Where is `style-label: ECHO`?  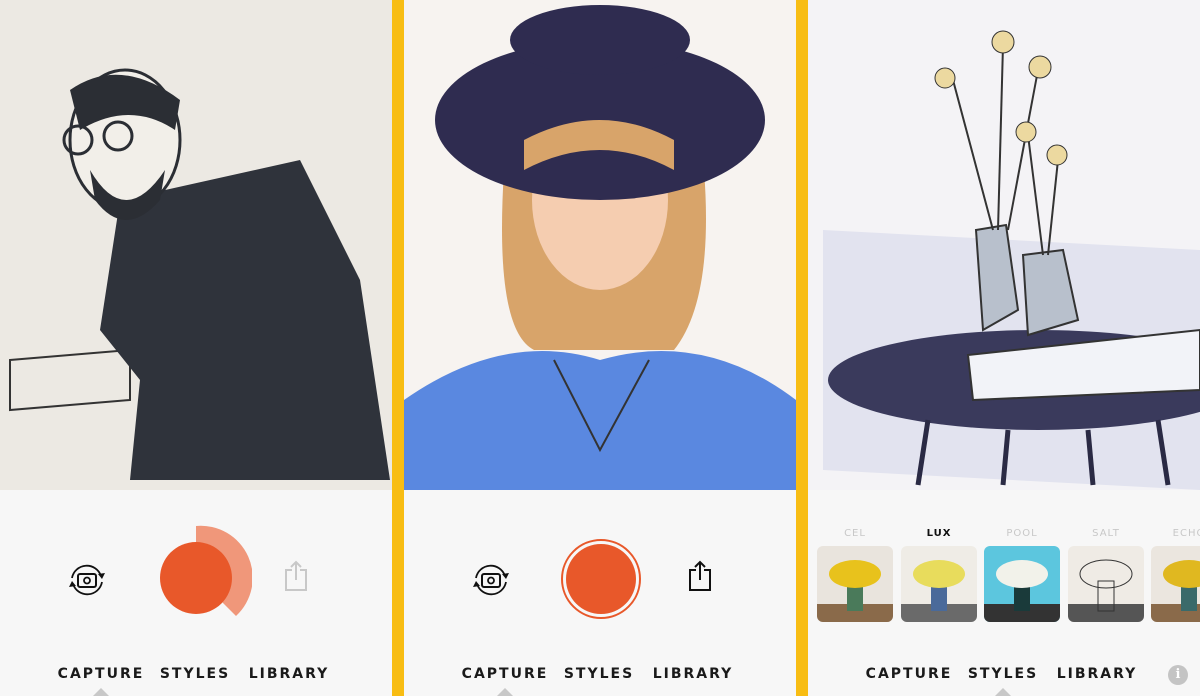
style-label: ECHO is located at coordinates (1186, 533).